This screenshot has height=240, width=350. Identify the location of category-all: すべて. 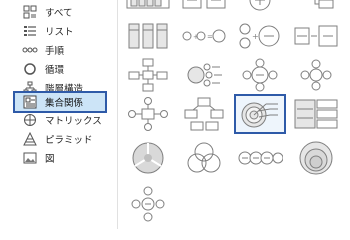
(60, 12).